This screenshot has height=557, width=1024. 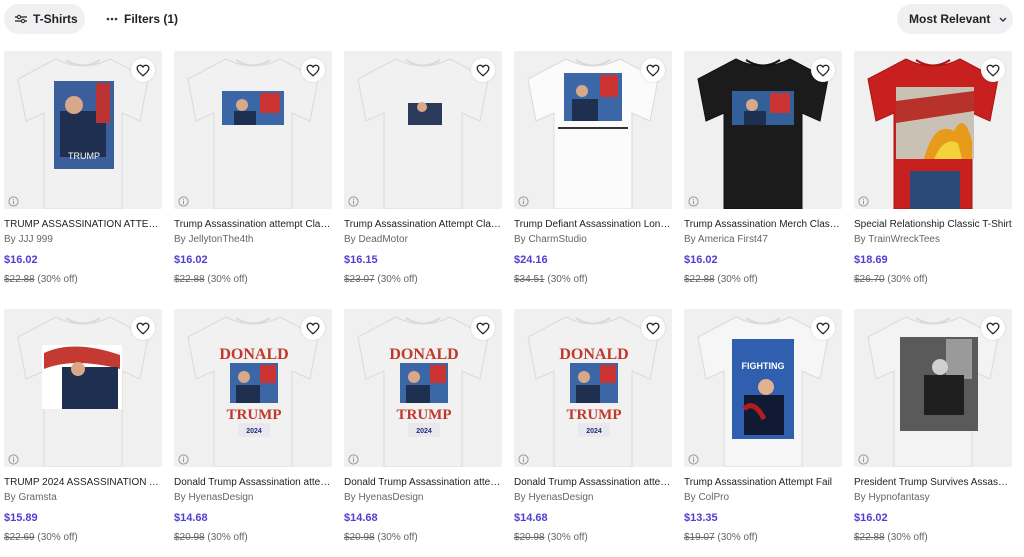 I want to click on product-title: Trump Defiant Assassination Long T-Shirt, so click(x=593, y=224).